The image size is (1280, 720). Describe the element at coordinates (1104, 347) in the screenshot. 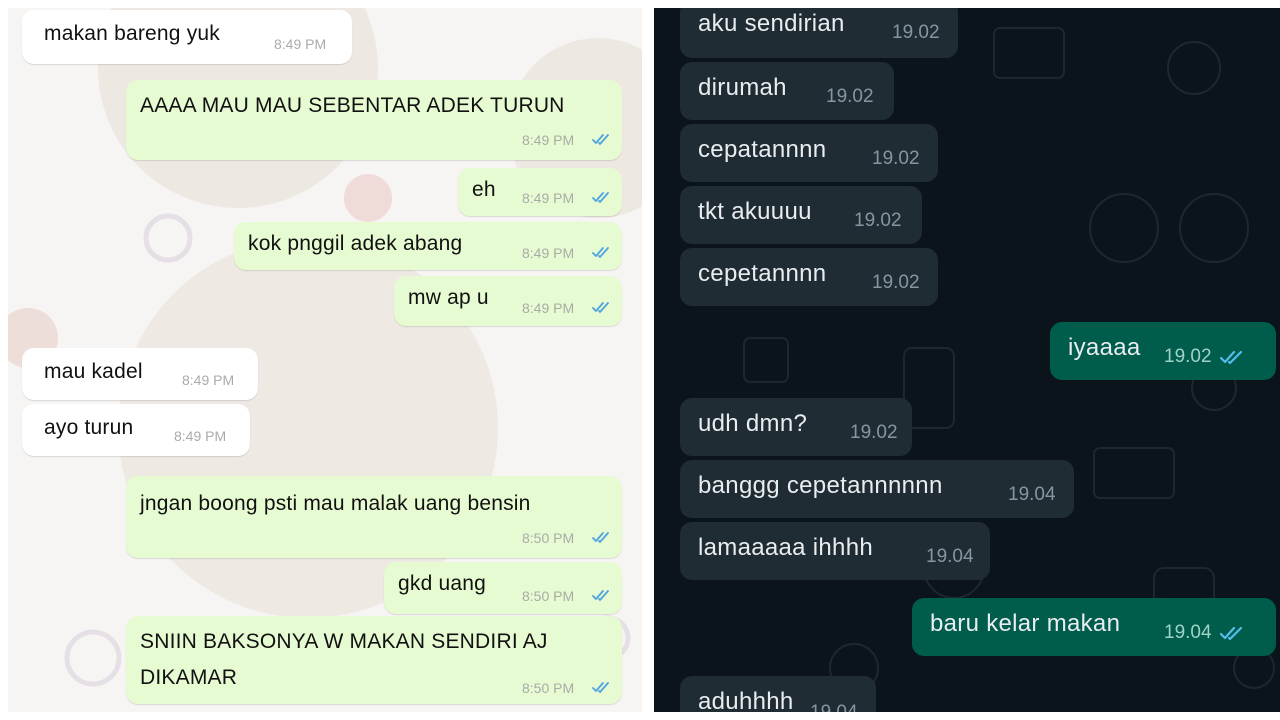

I see `message-text: iyaaaa` at that location.